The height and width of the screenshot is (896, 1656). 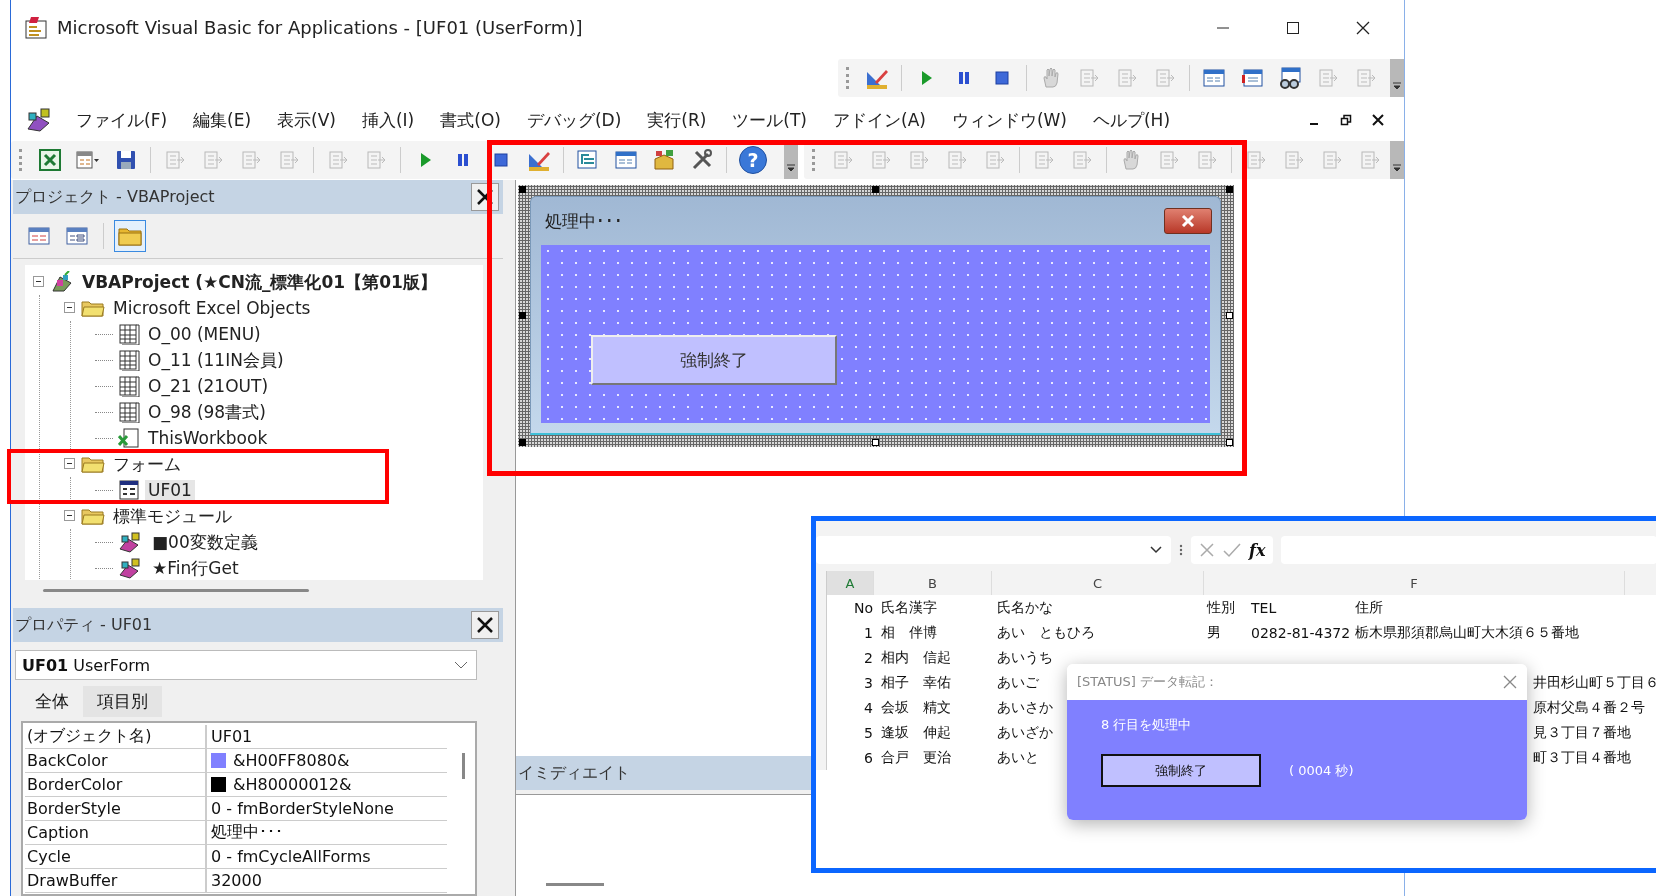 What do you see at coordinates (129, 490) in the screenshot?
I see `form-icon` at bounding box center [129, 490].